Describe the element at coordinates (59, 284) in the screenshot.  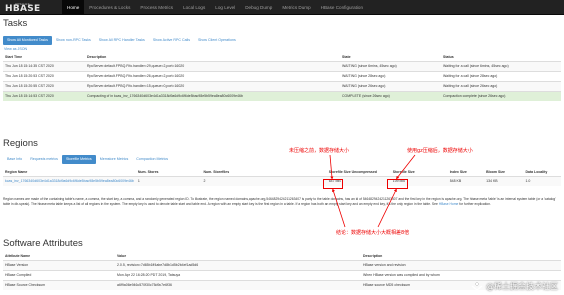
I see `cell-attribute-name: HBase Source Checksum` at that location.